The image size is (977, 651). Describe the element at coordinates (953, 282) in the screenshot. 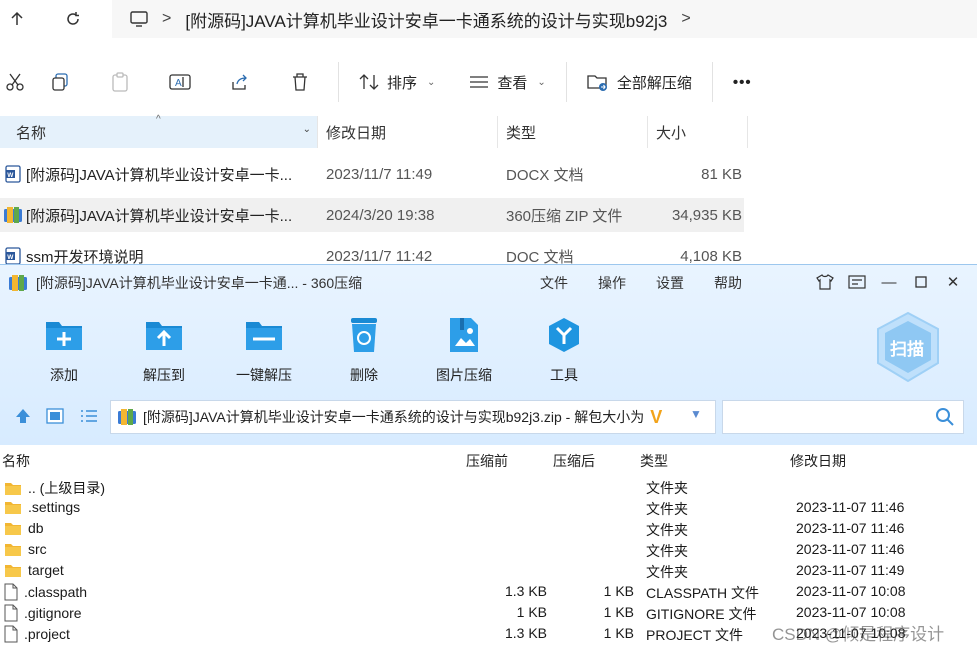

I see `close-icon: ✕` at that location.